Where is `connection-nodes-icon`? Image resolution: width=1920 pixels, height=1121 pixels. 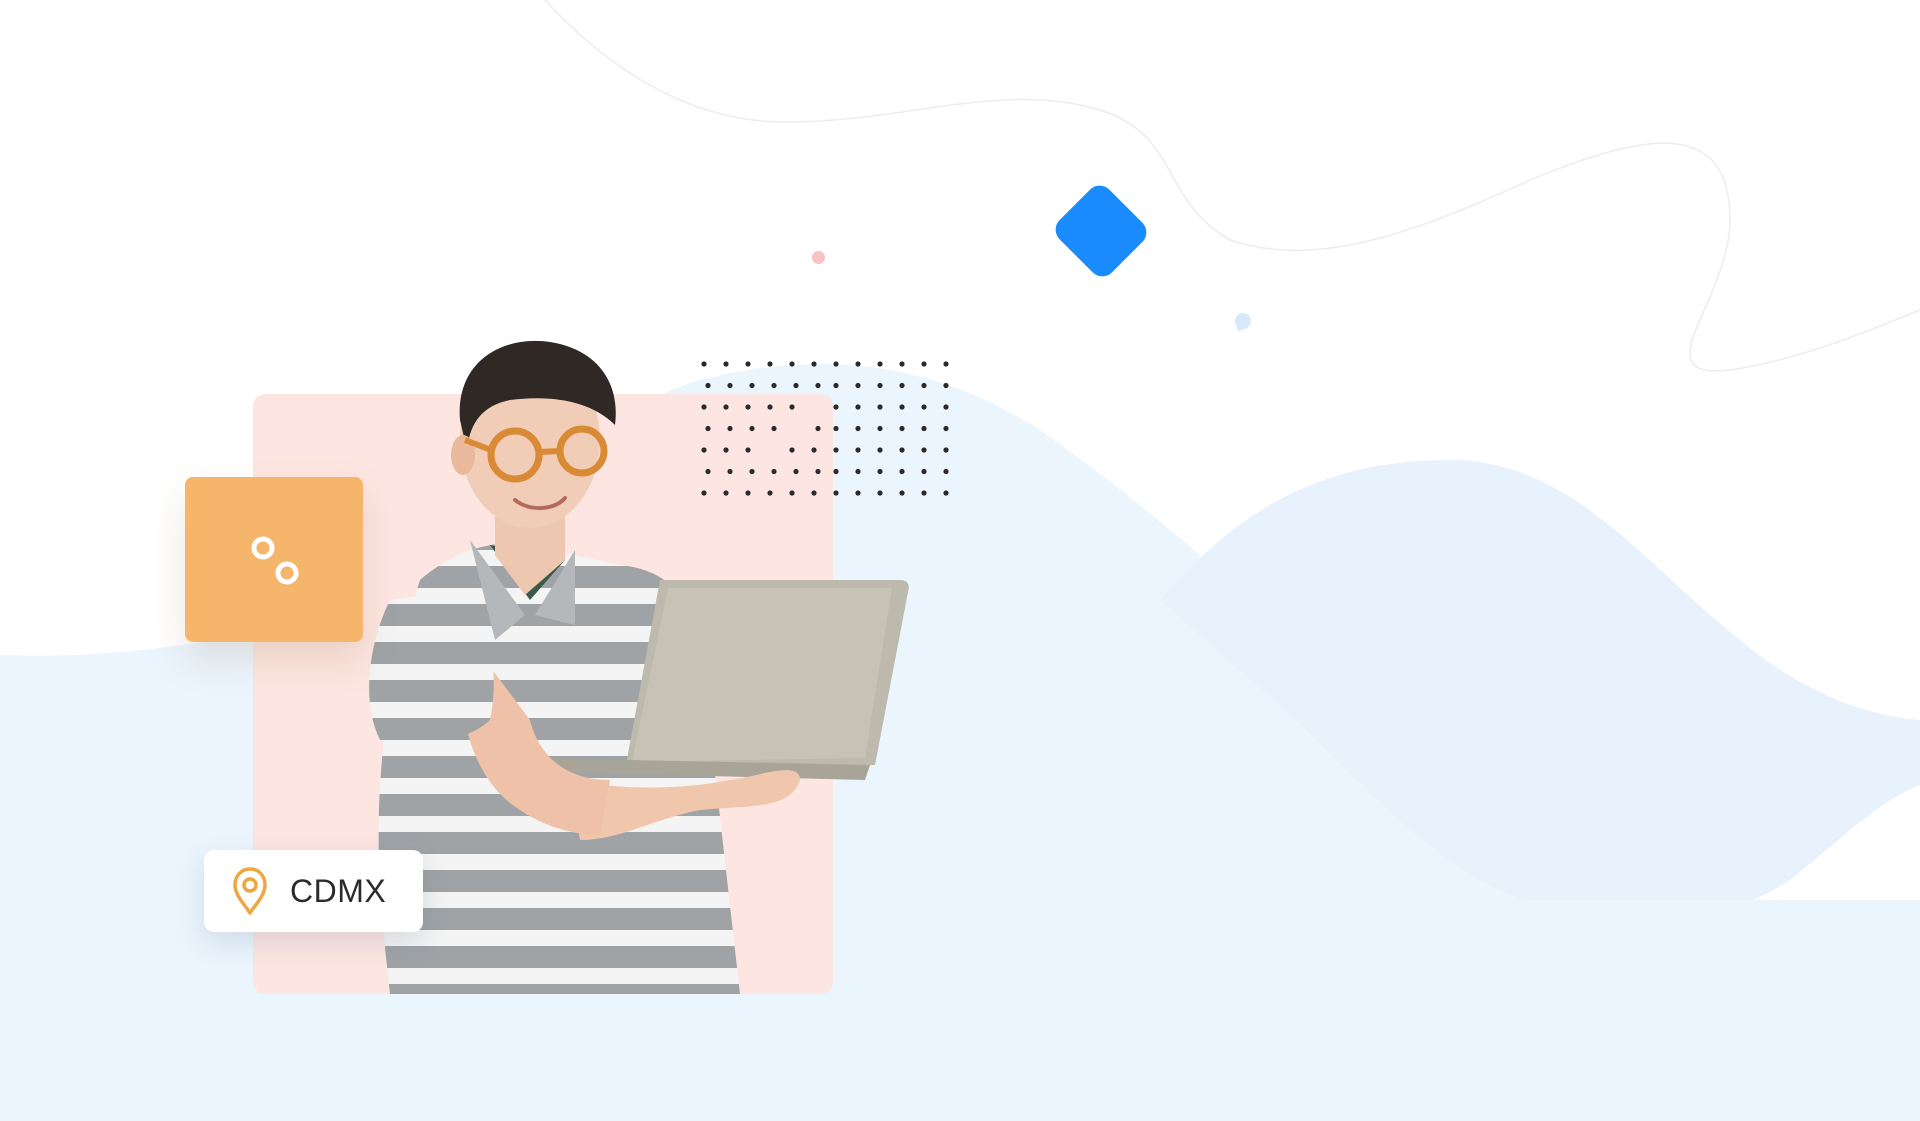 connection-nodes-icon is located at coordinates (275, 560).